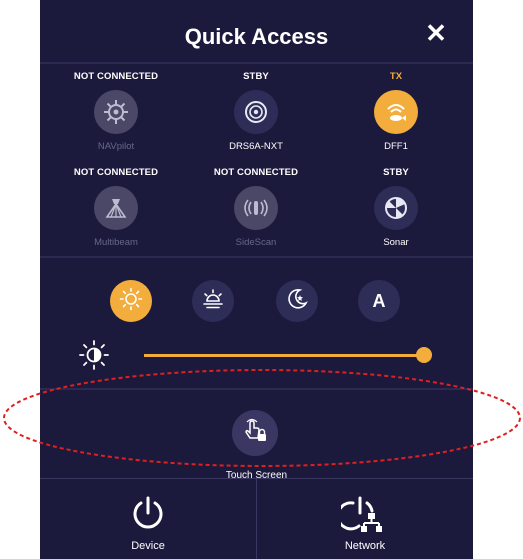  I want to click on sunset-icon, so click(213, 301).